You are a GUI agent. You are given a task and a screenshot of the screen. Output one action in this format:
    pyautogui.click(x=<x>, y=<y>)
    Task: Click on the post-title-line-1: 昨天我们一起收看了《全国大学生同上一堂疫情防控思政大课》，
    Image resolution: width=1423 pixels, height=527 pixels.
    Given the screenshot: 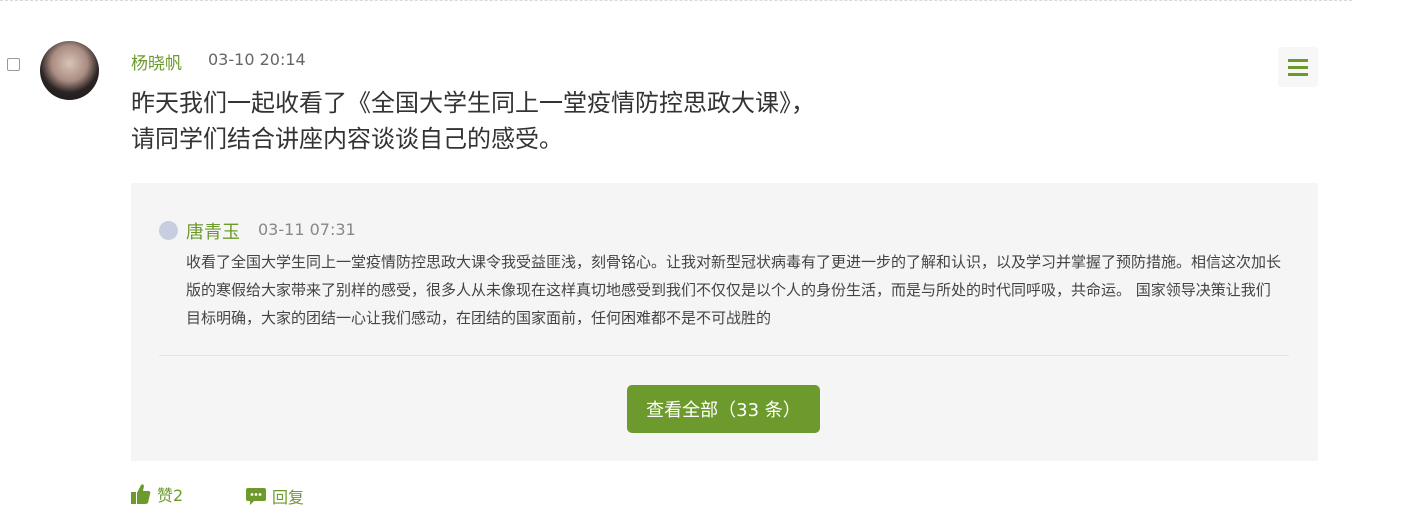 What is the action you would take?
    pyautogui.click(x=473, y=103)
    